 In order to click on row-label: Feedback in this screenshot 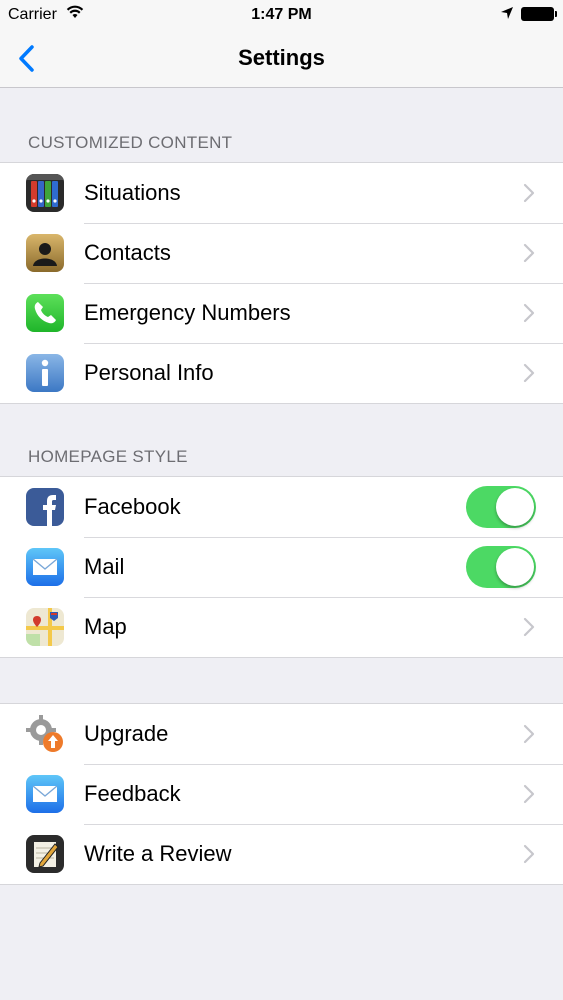, I will do `click(132, 793)`.